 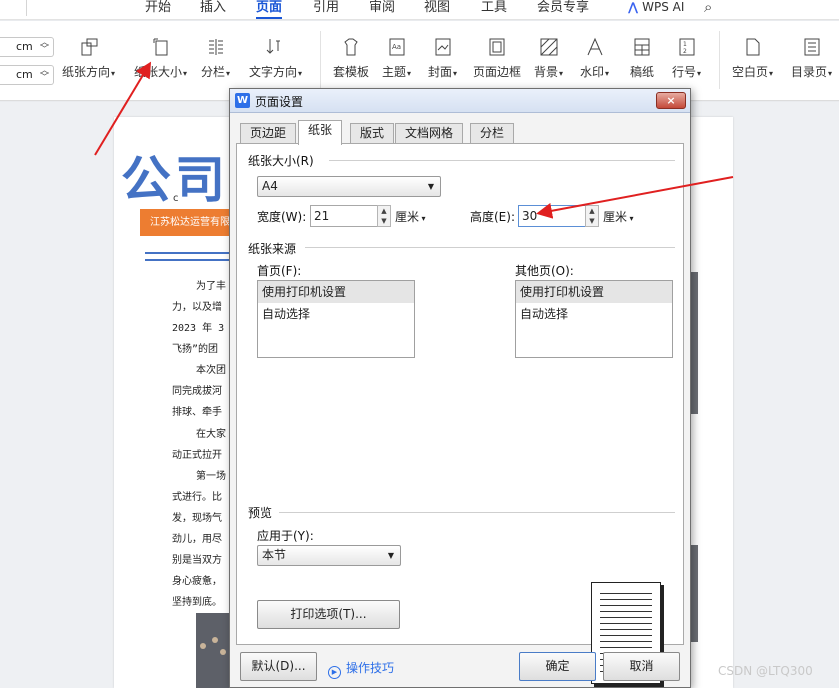 What do you see at coordinates (394, 72) in the screenshot?
I see `ribbon-label: 主题` at bounding box center [394, 72].